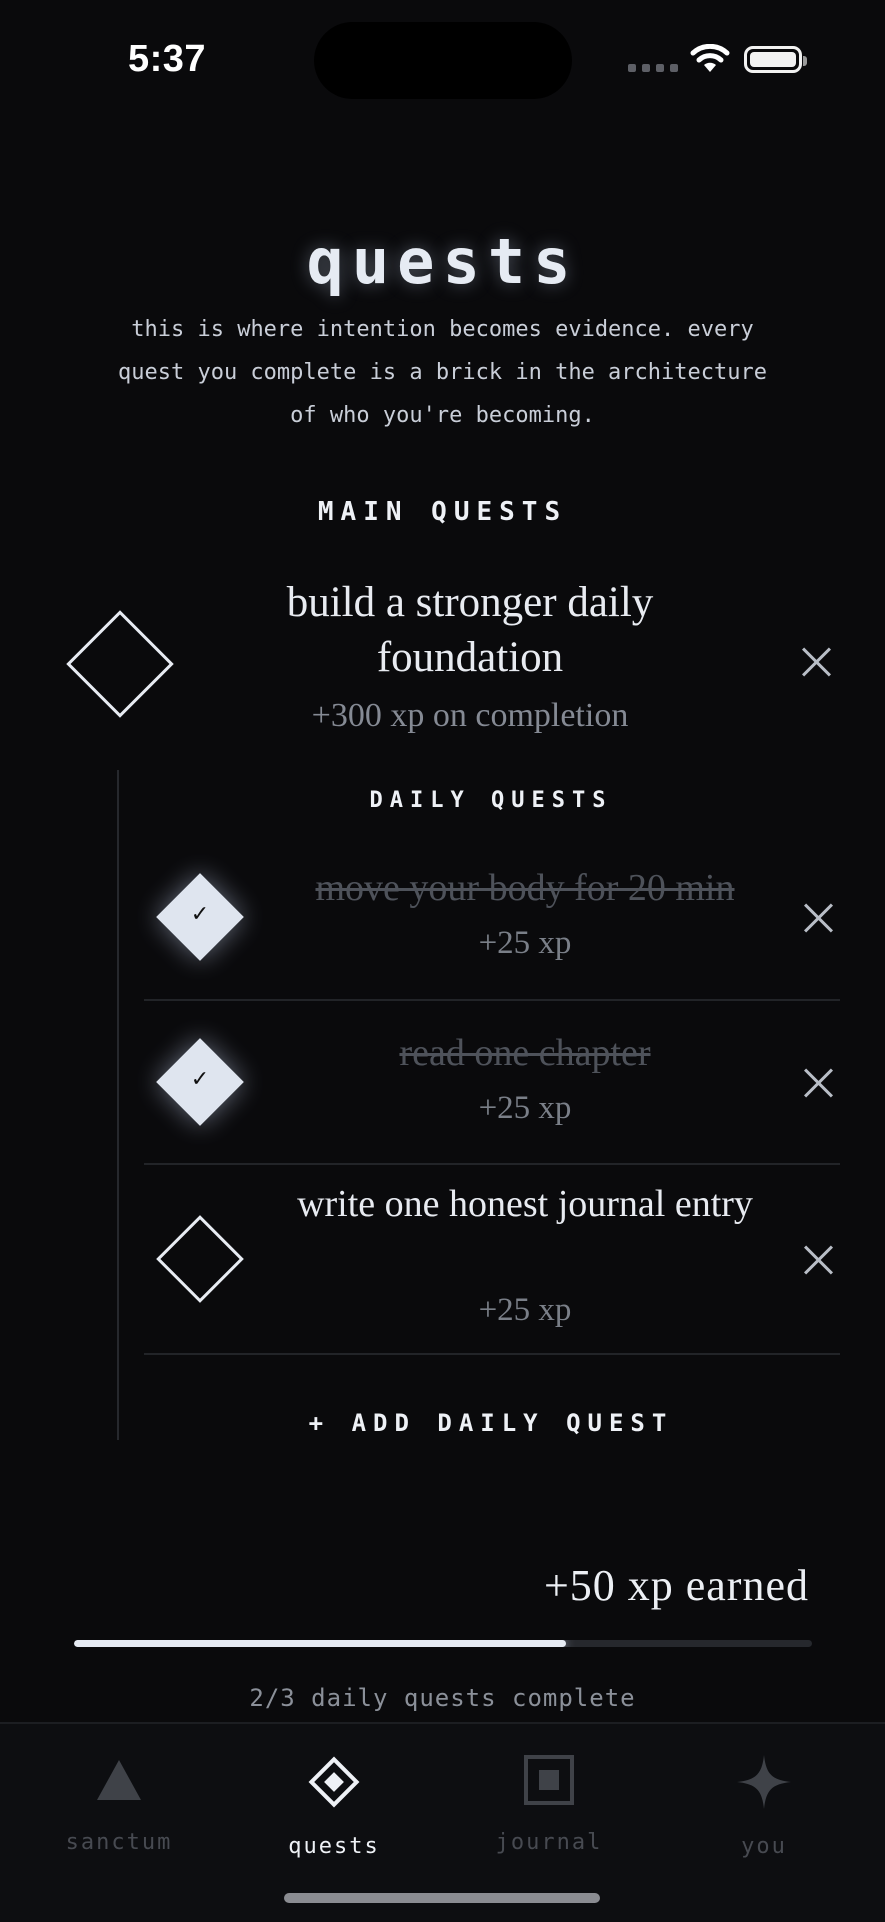 The width and height of the screenshot is (885, 1922). I want to click on sparkle-icon, so click(764, 1782).